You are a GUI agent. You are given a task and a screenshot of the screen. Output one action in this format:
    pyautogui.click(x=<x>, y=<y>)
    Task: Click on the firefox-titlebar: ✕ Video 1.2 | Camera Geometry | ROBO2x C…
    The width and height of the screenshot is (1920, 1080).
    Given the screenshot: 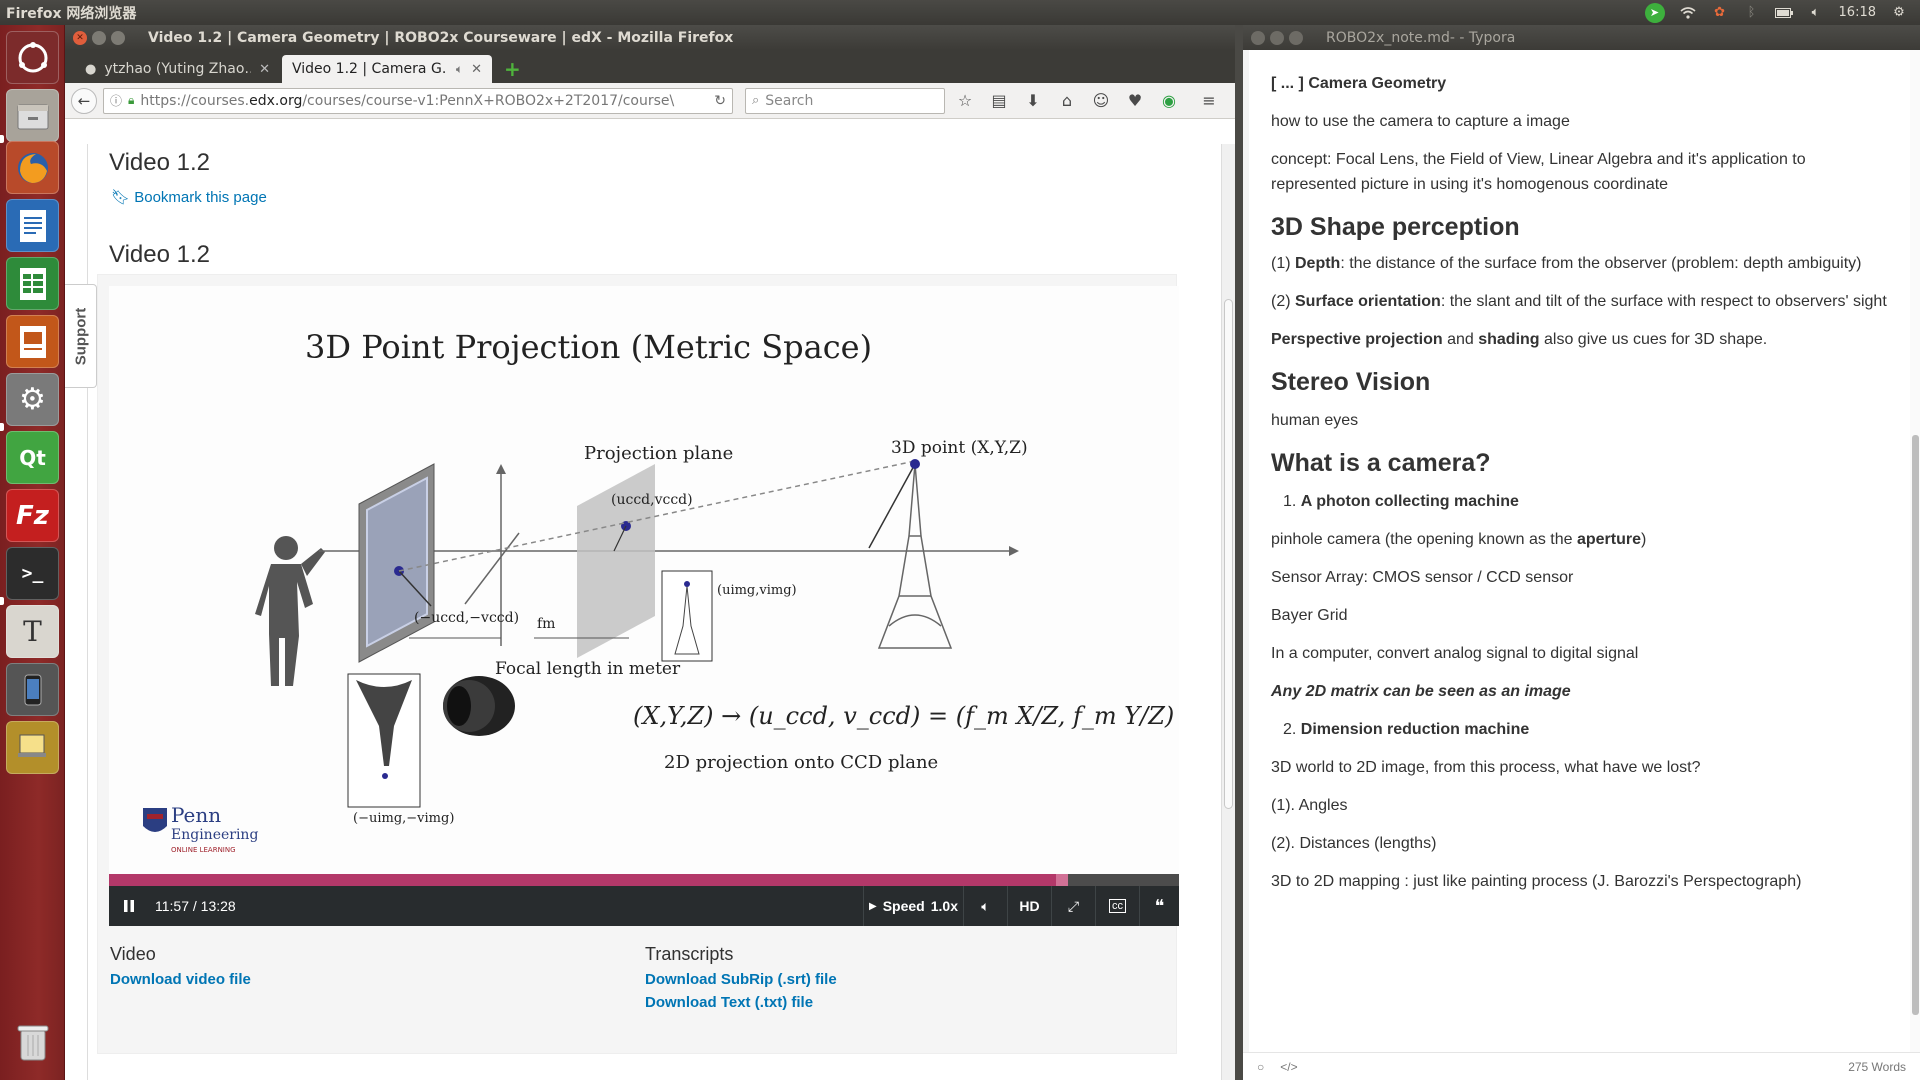 What is the action you would take?
    pyautogui.click(x=650, y=37)
    